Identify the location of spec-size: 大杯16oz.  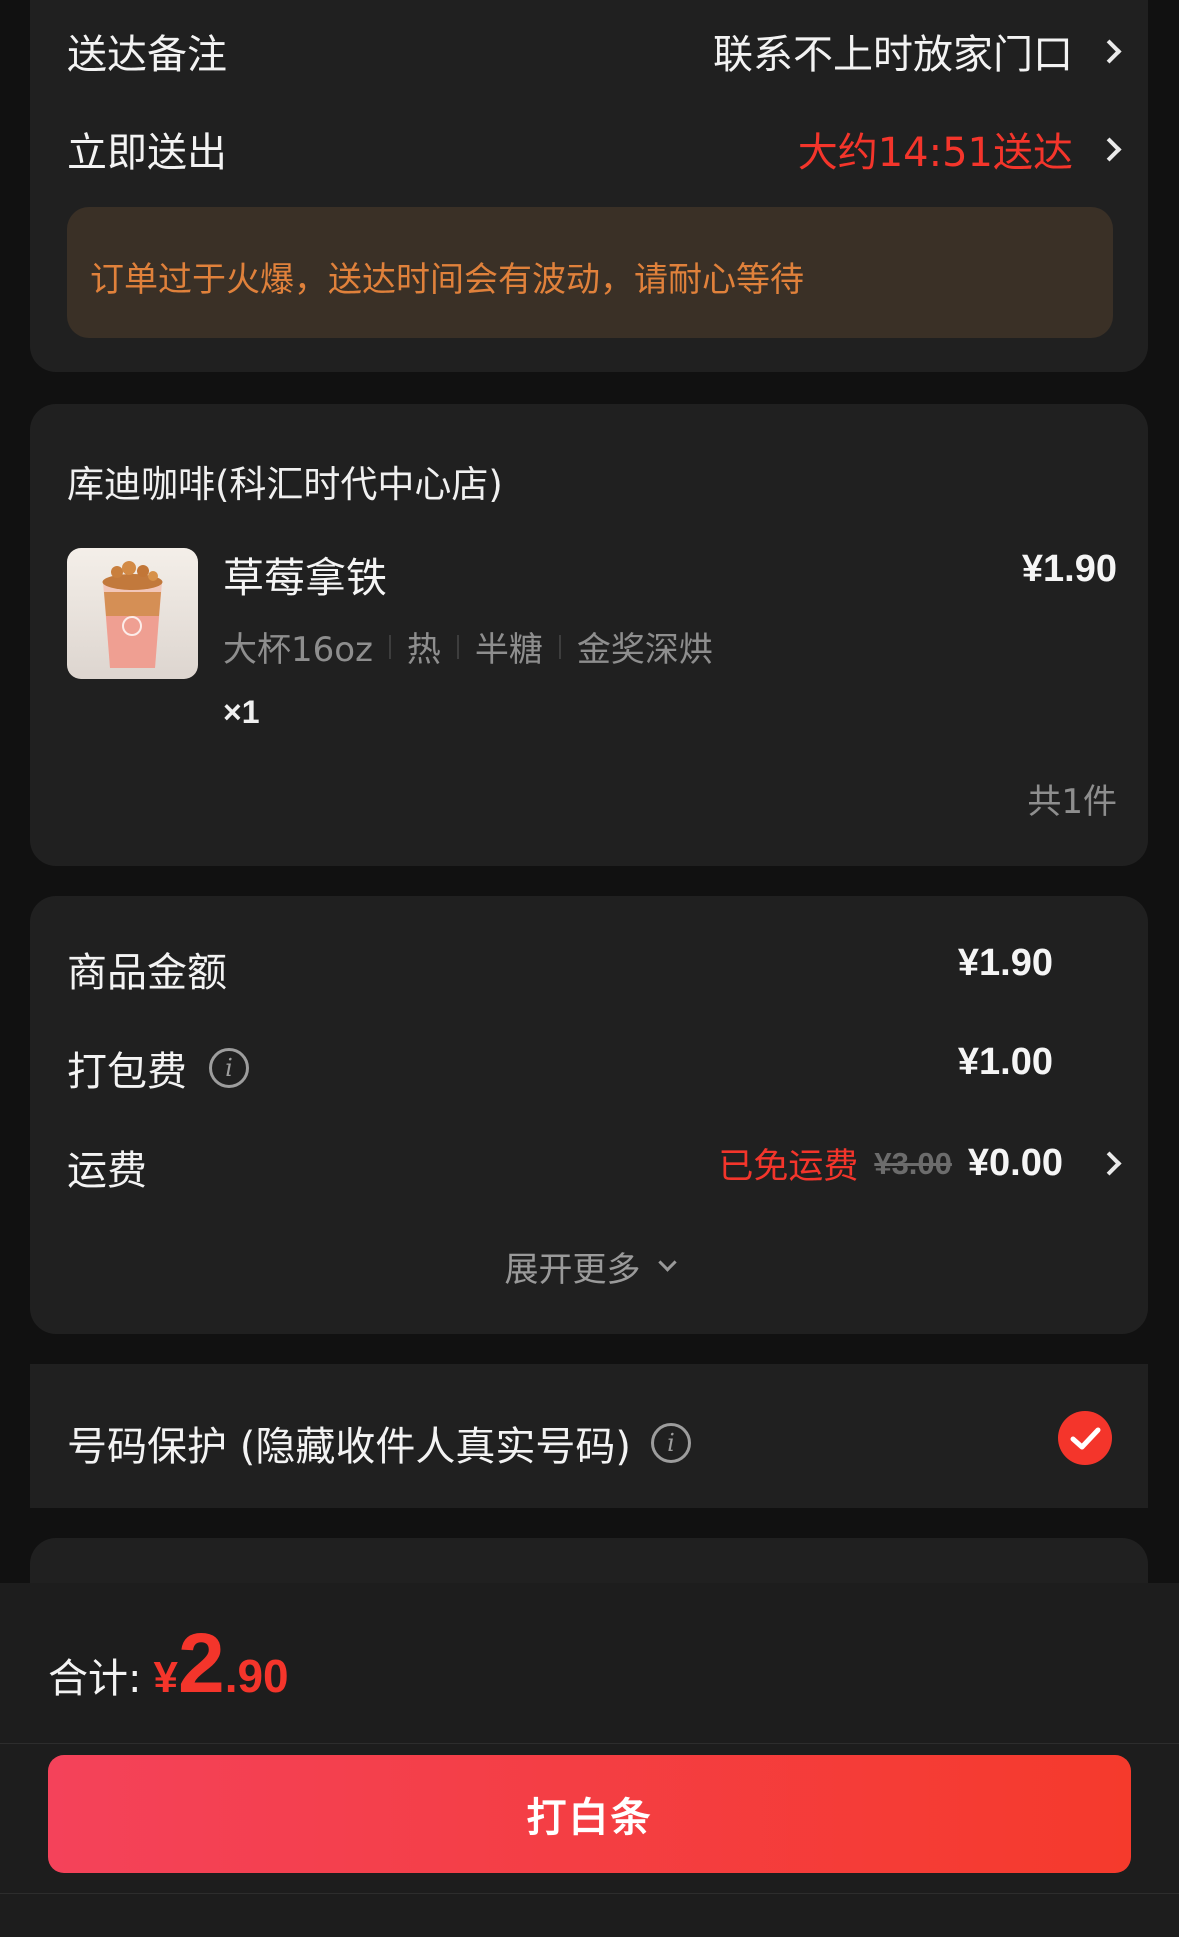
(298, 650).